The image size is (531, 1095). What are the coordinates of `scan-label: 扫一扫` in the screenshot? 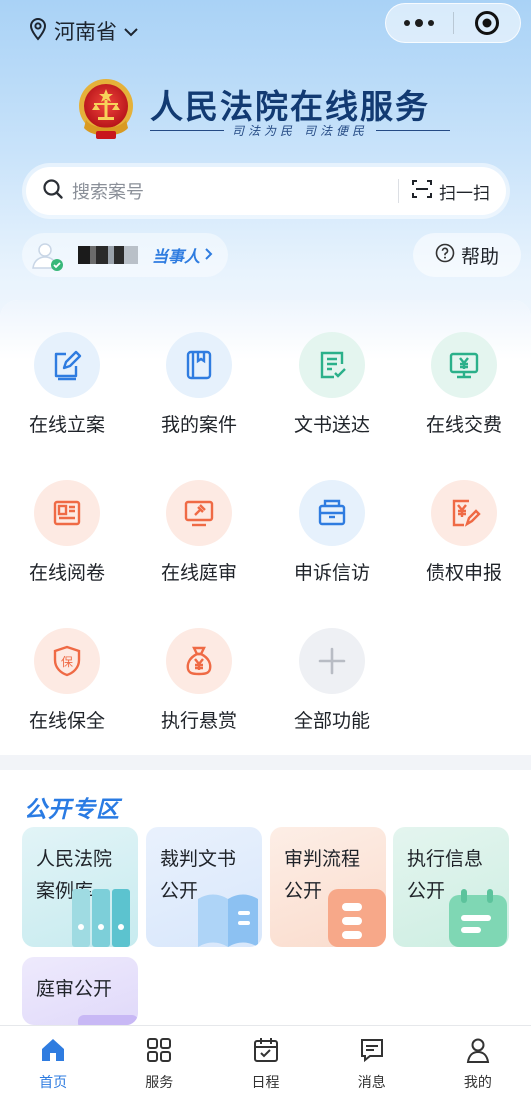 It's located at (464, 193).